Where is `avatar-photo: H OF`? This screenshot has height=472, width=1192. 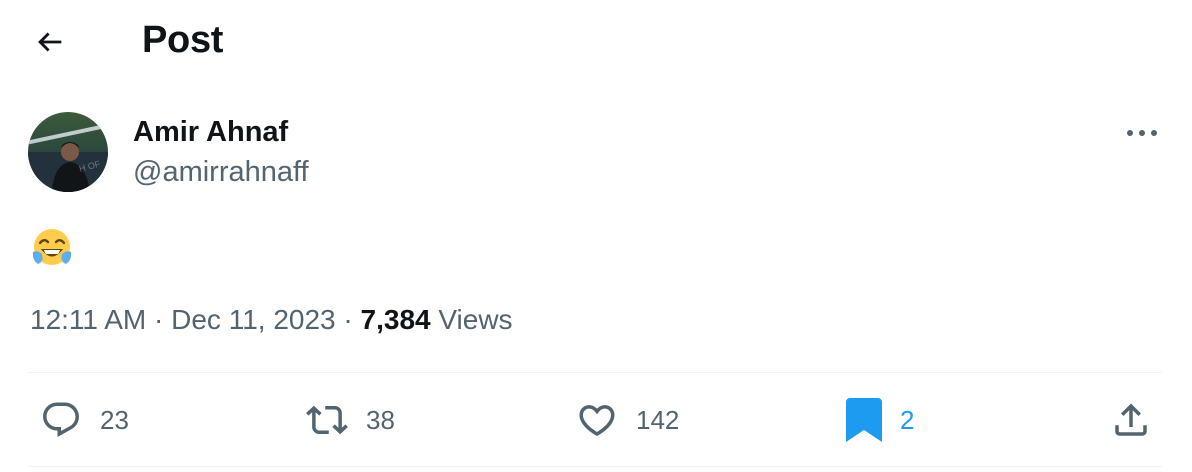 avatar-photo: H OF is located at coordinates (68, 152).